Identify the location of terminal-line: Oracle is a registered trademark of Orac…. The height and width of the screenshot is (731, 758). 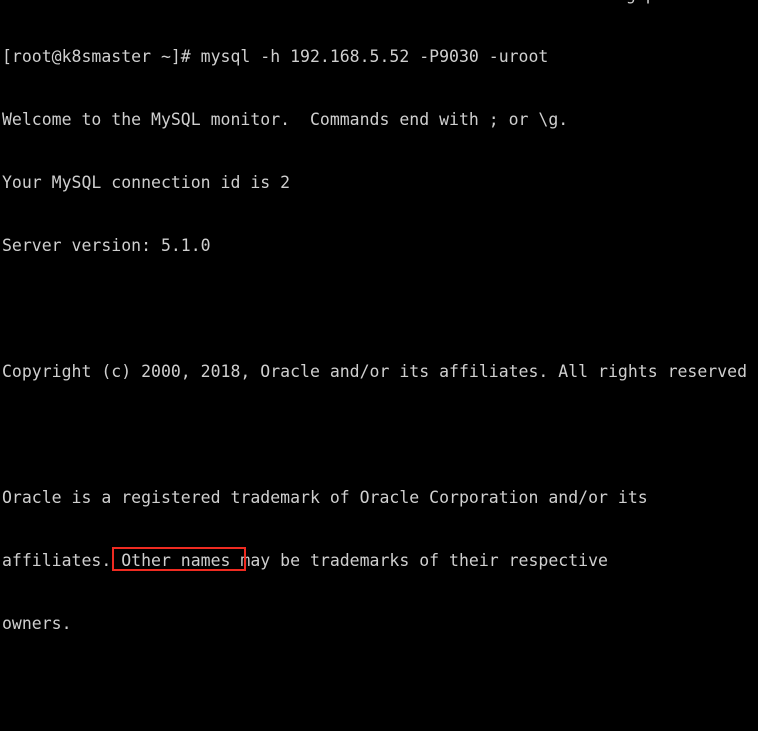
(325, 497).